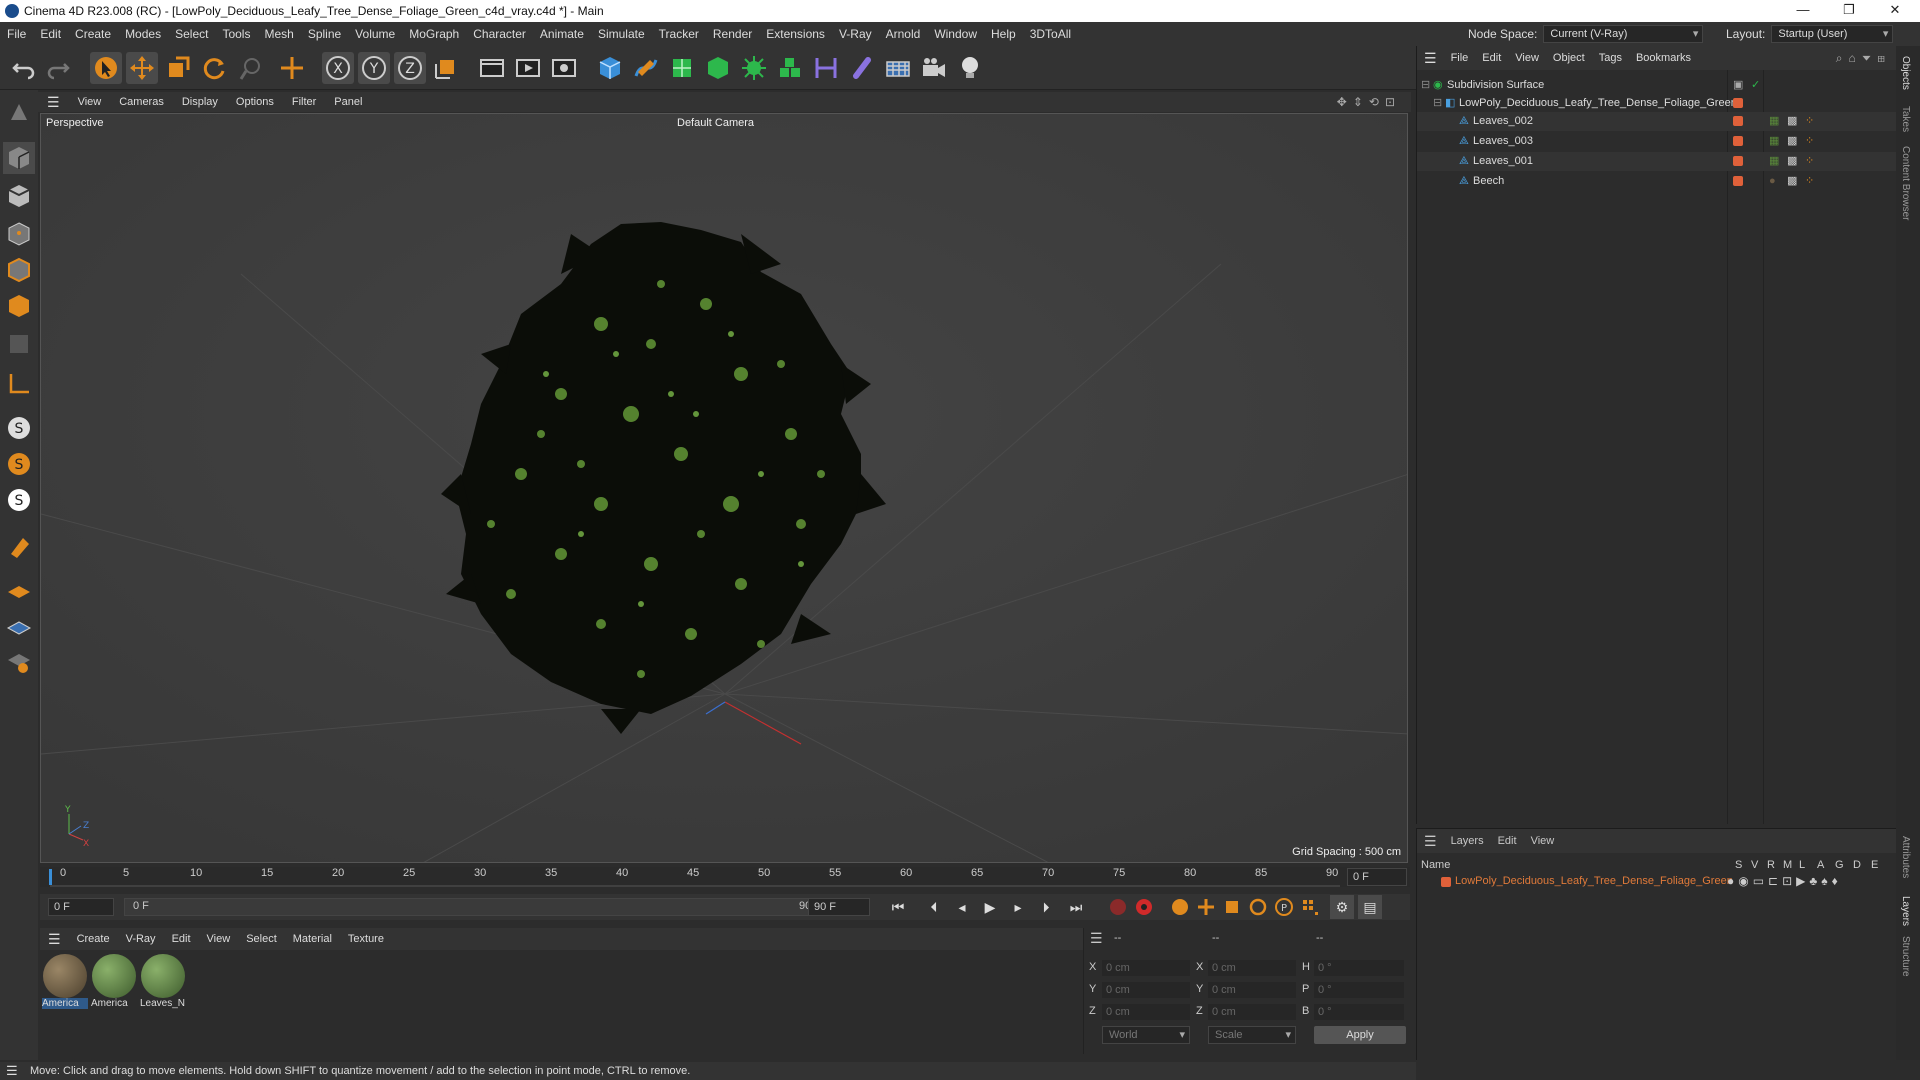  I want to click on menu-modes: Modes, so click(143, 34).